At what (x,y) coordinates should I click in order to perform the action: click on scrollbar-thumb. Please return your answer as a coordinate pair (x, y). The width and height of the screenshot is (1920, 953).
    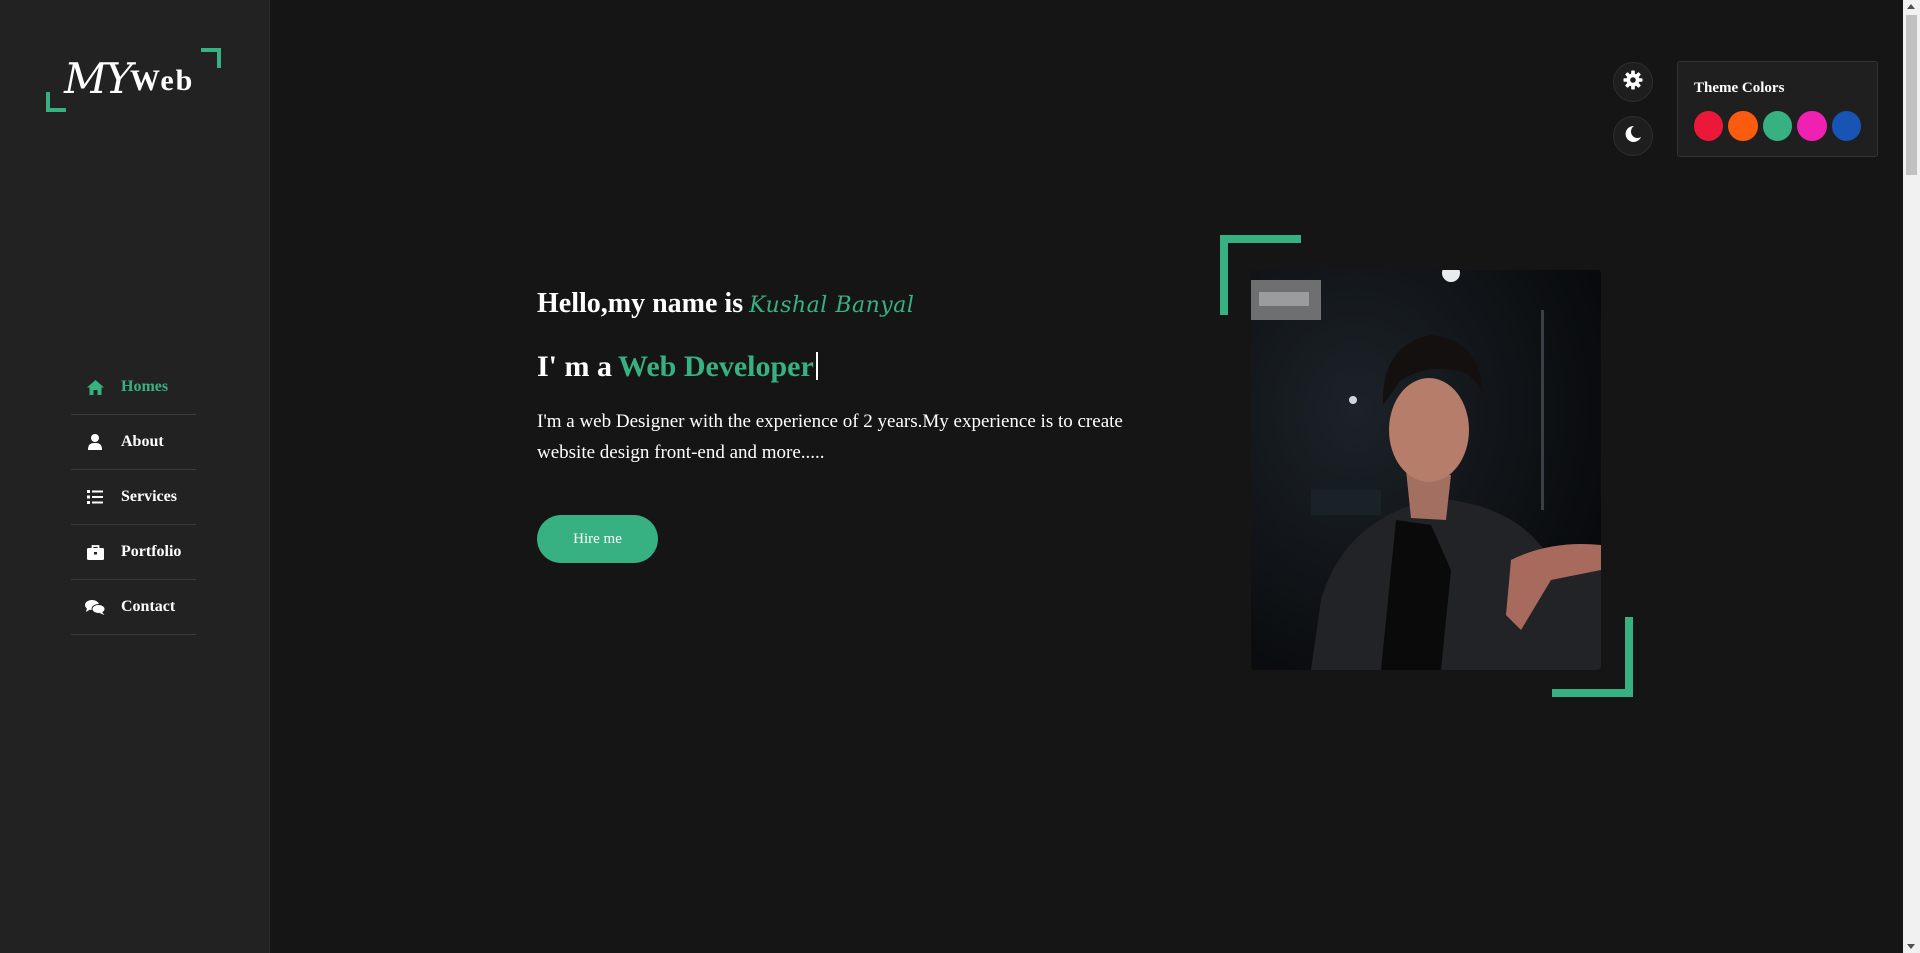
    Looking at the image, I should click on (1911, 95).